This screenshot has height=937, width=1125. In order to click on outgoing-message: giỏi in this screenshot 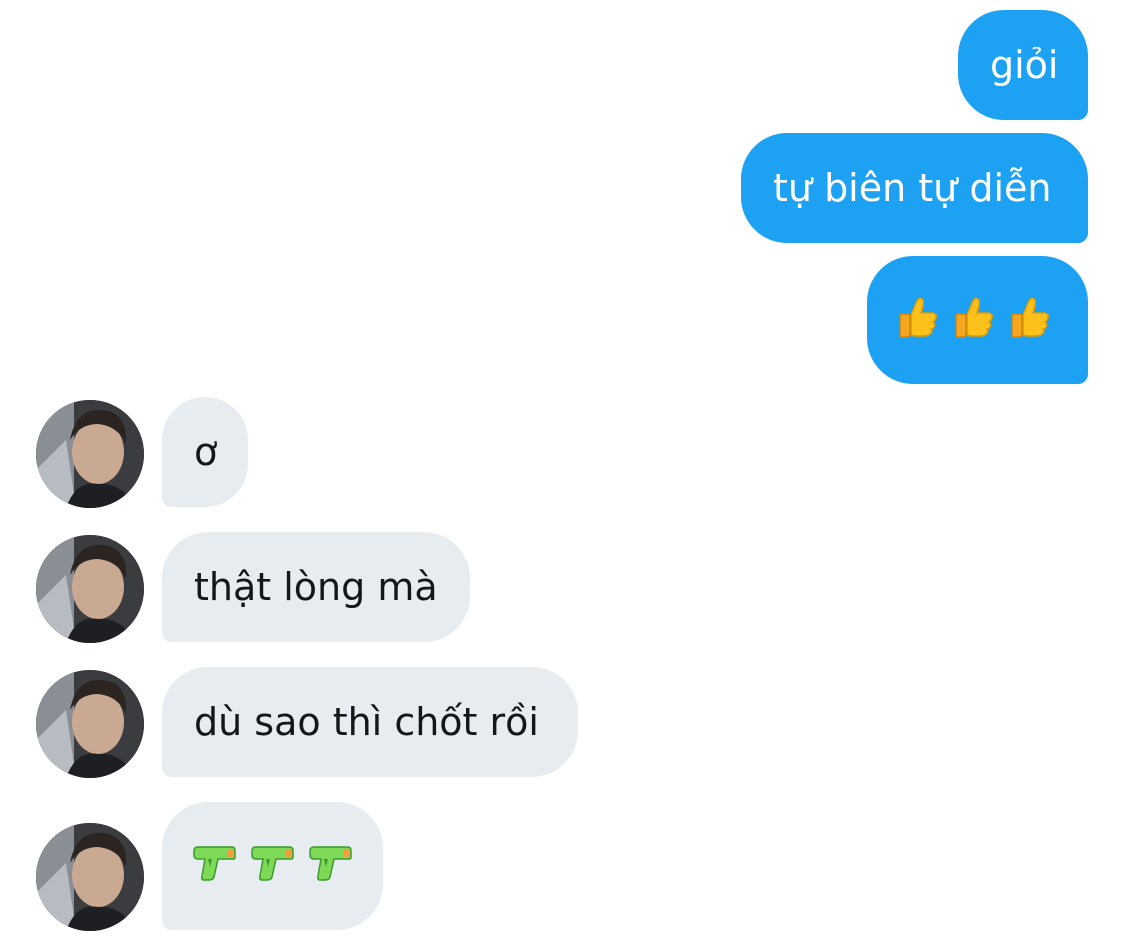, I will do `click(1023, 65)`.